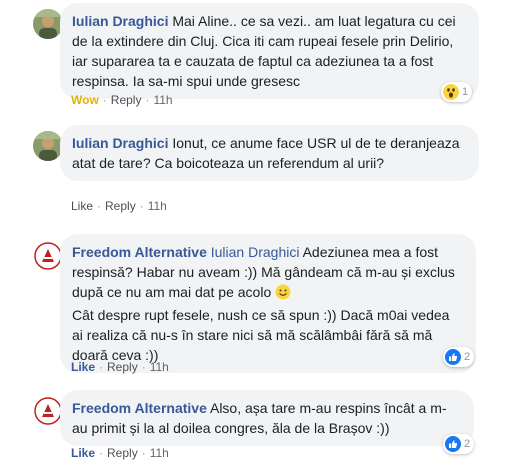 This screenshot has height=466, width=521. I want to click on comment-actions: Wow · Reply · 11h, so click(122, 100).